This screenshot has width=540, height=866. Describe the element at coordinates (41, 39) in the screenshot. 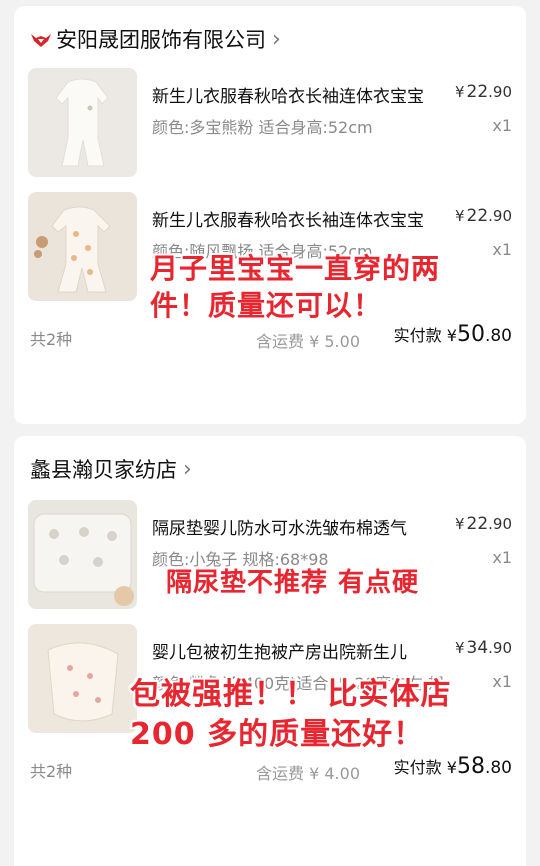

I see `shop-logo-icon` at that location.